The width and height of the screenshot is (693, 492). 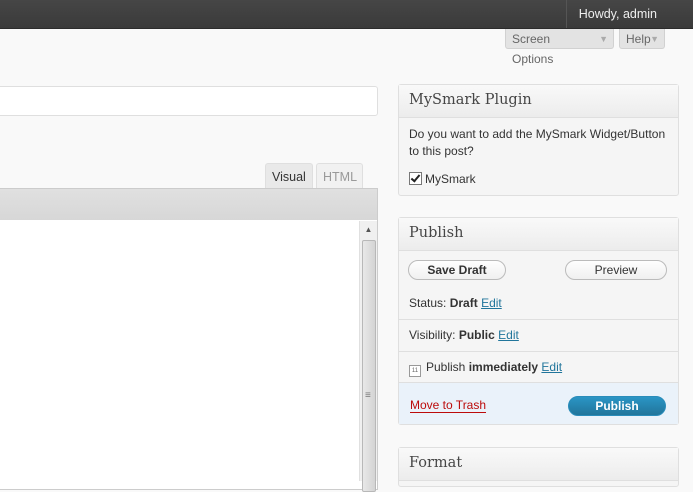 I want to click on editor-scrollbar: ▲ ≡, so click(x=368, y=356).